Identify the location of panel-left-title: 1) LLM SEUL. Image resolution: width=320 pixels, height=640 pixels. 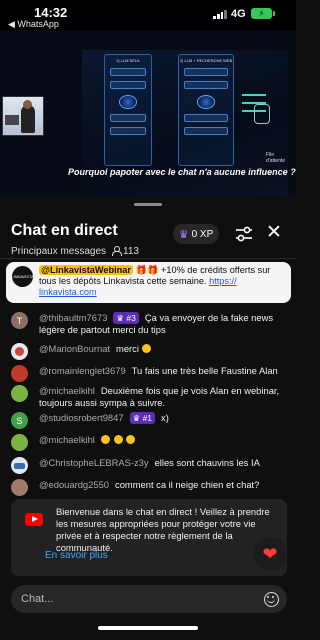
(127, 60).